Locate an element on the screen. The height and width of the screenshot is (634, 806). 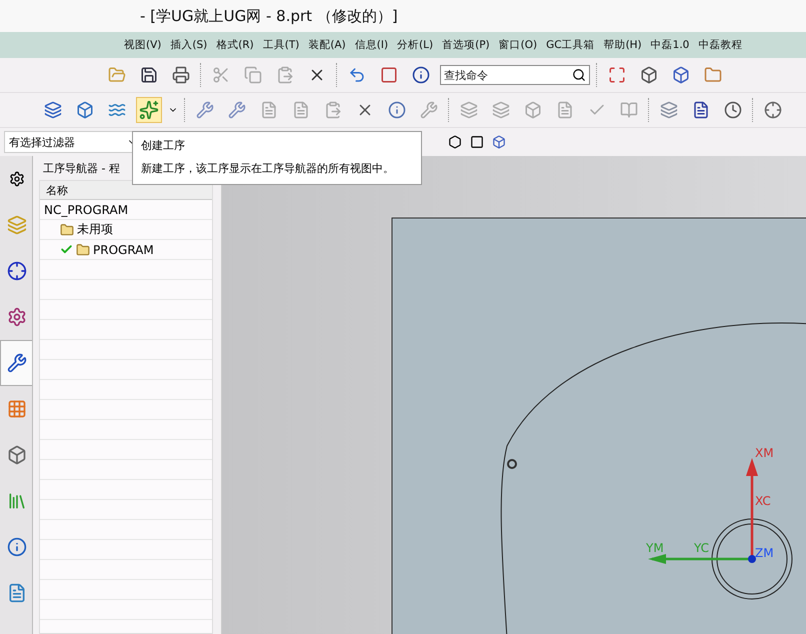
grid-icon is located at coordinates (16, 409).